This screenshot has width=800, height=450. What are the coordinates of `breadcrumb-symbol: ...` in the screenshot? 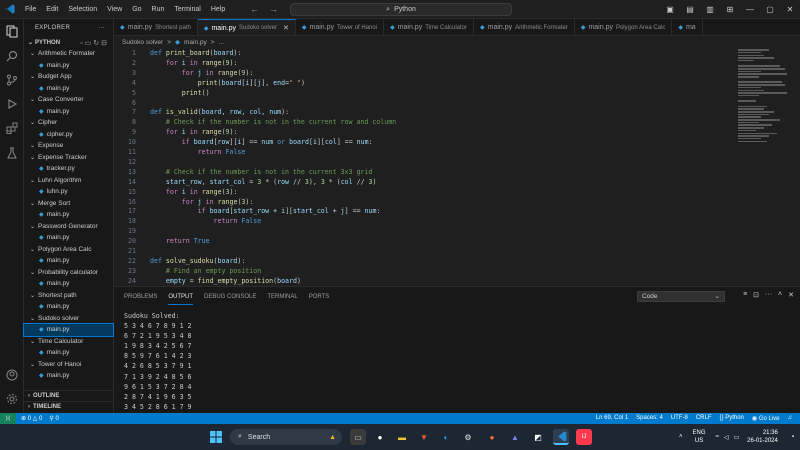 It's located at (221, 42).